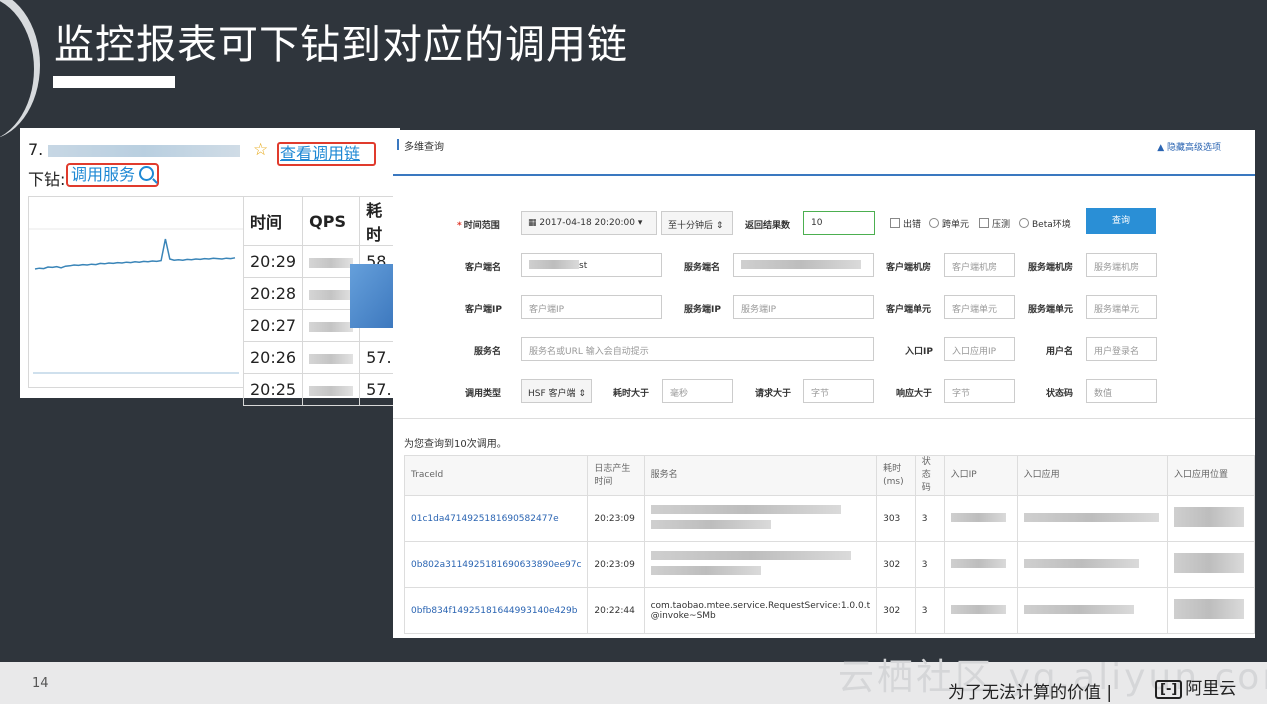 This screenshot has width=1267, height=704. I want to click on blurred-service-name, so click(144, 150).